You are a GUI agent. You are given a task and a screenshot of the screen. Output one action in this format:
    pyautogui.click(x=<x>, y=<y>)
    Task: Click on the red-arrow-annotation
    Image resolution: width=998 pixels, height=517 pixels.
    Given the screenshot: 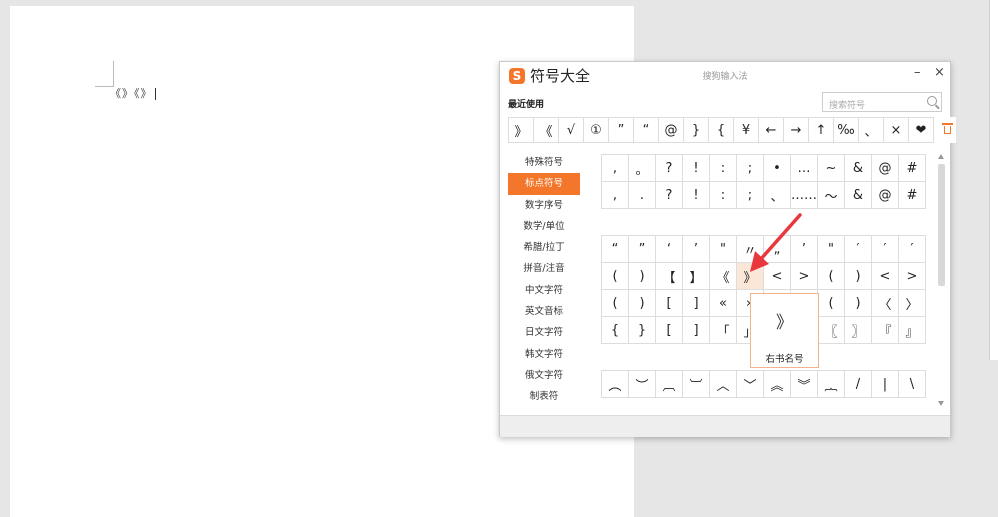 What is the action you would take?
    pyautogui.click(x=776, y=242)
    